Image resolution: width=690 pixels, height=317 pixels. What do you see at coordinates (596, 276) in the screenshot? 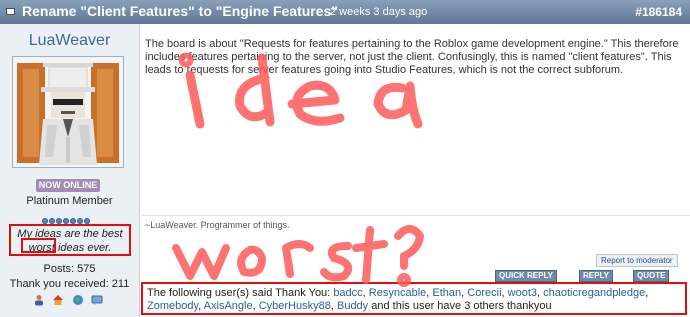
I see `reply-button: REPLY` at bounding box center [596, 276].